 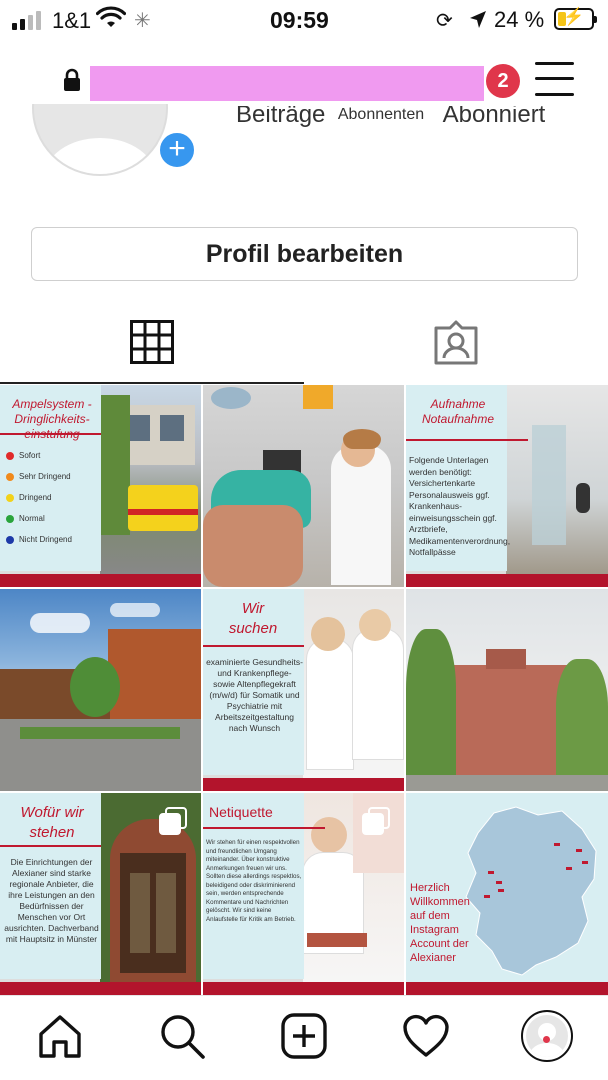 I want to click on tagged-person-icon, so click(x=456, y=342).